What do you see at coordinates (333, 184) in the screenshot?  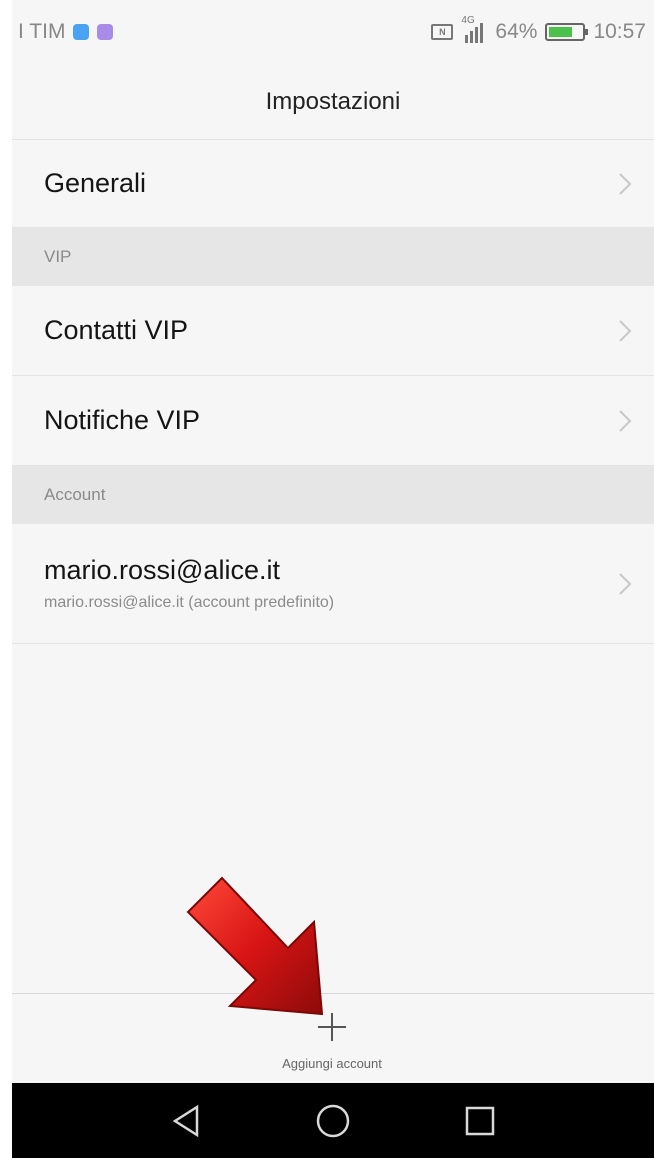 I see `settings-item-general: Generali` at bounding box center [333, 184].